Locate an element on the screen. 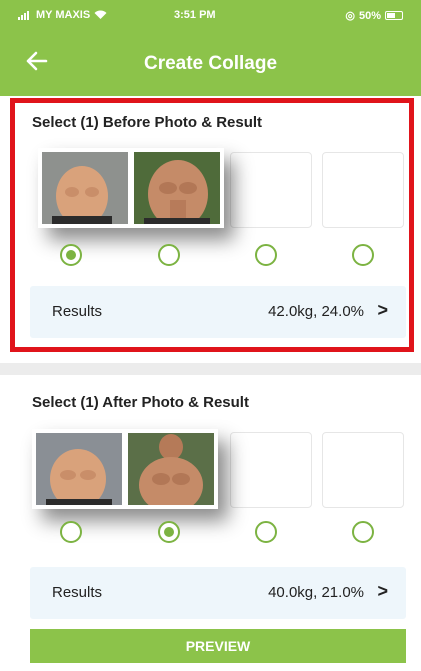  battery-icon is located at coordinates (394, 15).